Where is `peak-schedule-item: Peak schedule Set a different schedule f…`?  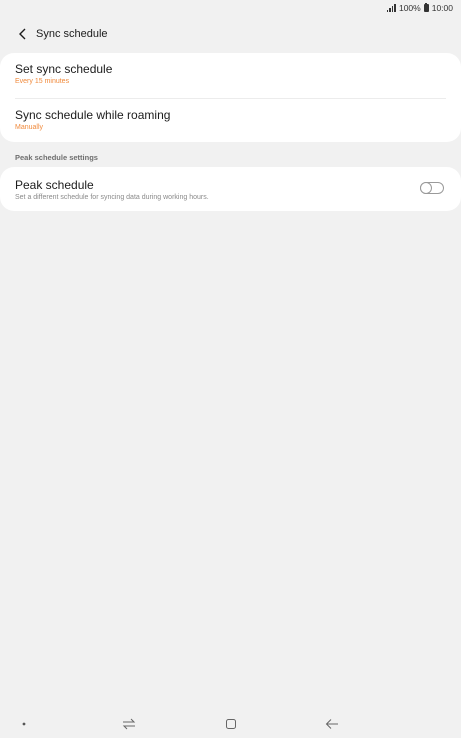
peak-schedule-item: Peak schedule Set a different schedule f… is located at coordinates (205, 190).